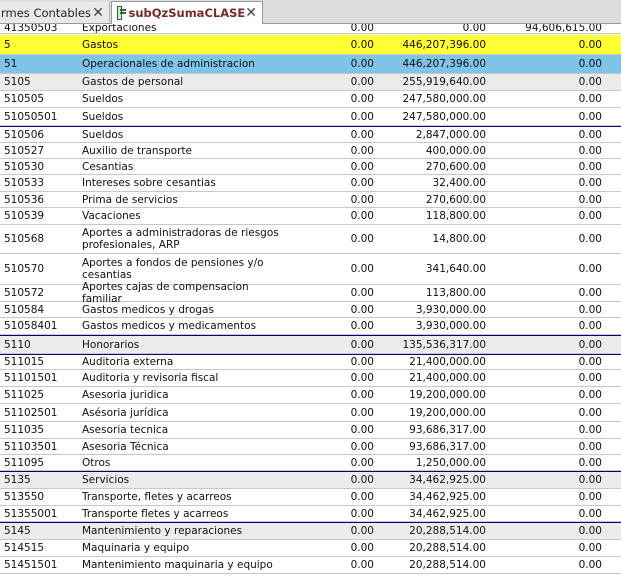 The width and height of the screenshot is (621, 583). Describe the element at coordinates (41, 44) in the screenshot. I see `account-code-cell: 5` at that location.